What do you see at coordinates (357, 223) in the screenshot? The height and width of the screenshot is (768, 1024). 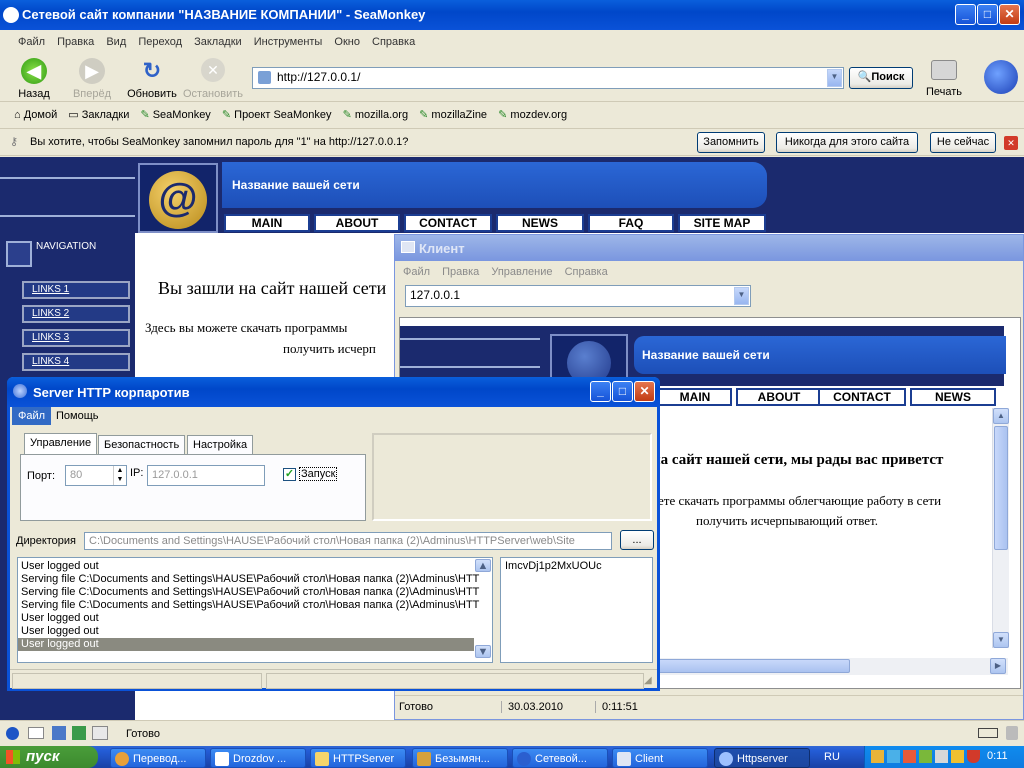 I see `site-nav-about: ABOUT` at bounding box center [357, 223].